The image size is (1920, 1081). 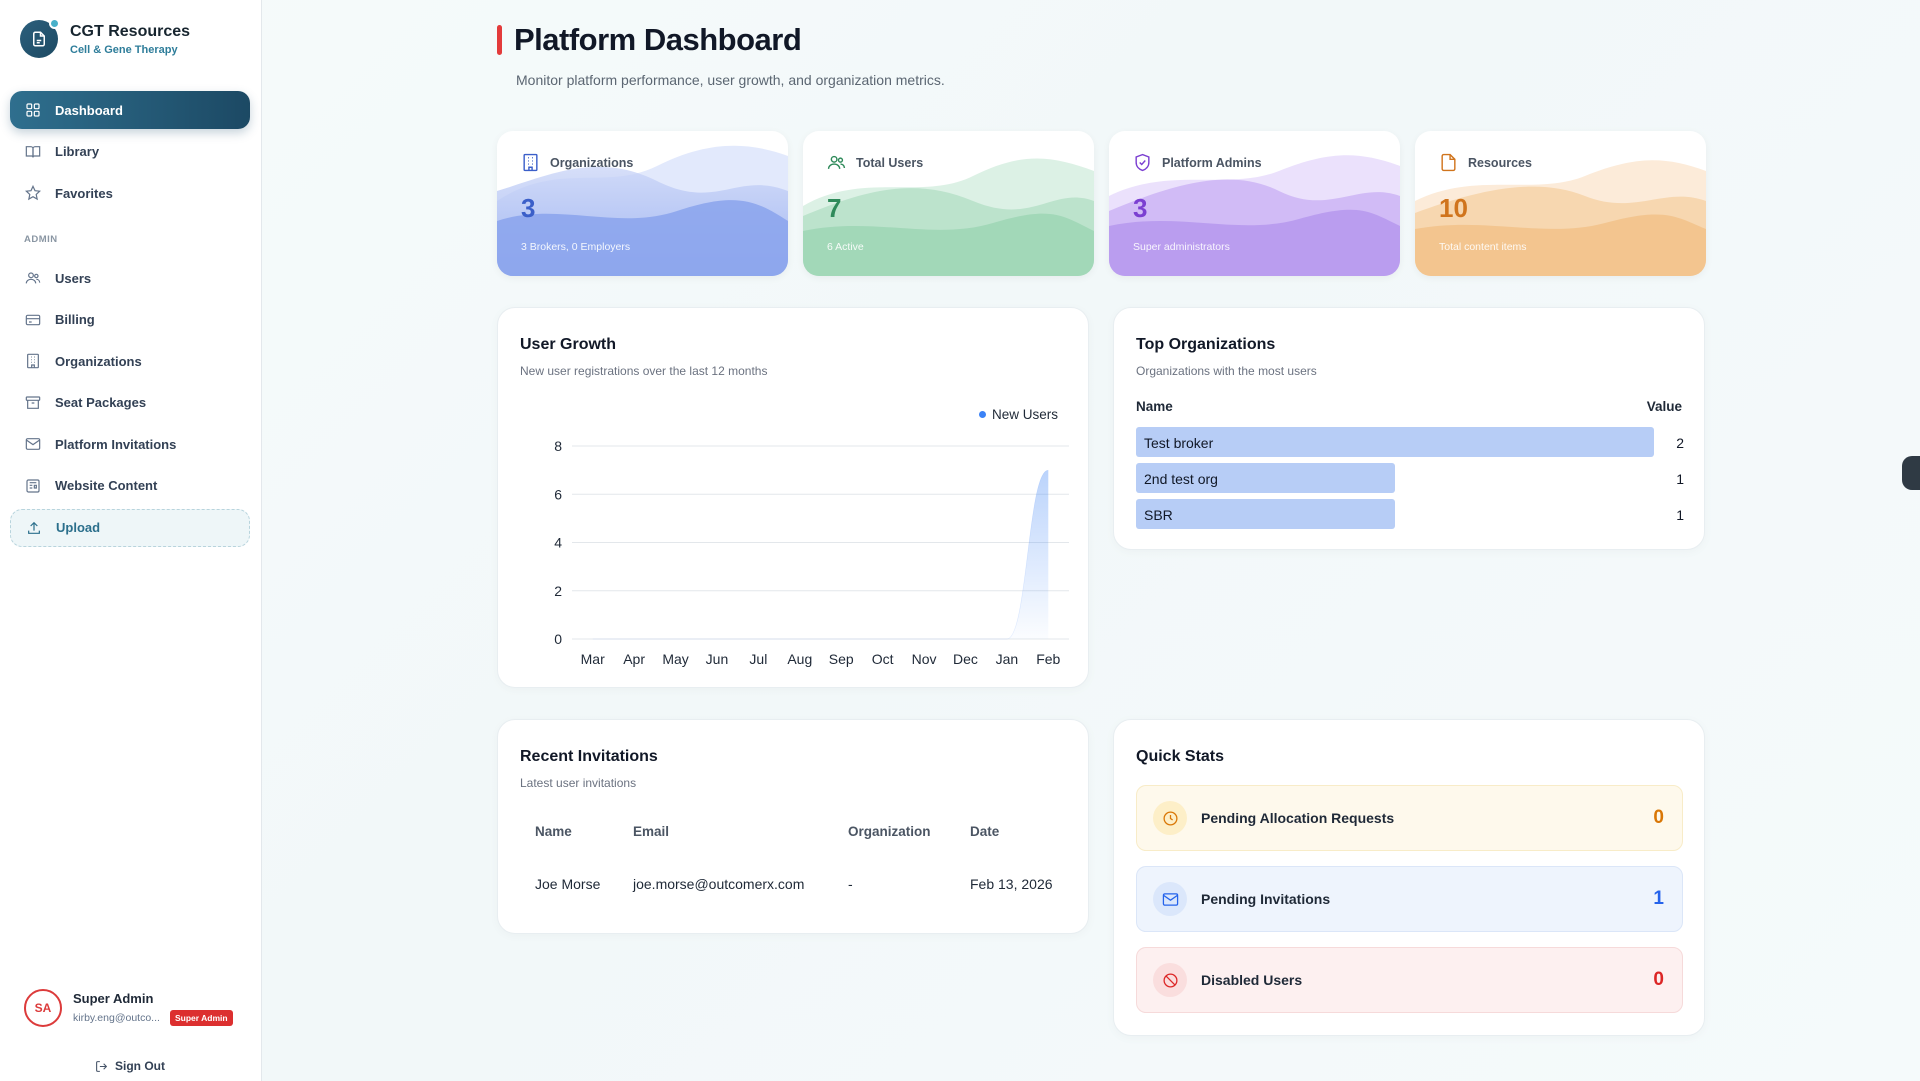 What do you see at coordinates (1252, 980) in the screenshot?
I see `quick-stat-label: Disabled Users` at bounding box center [1252, 980].